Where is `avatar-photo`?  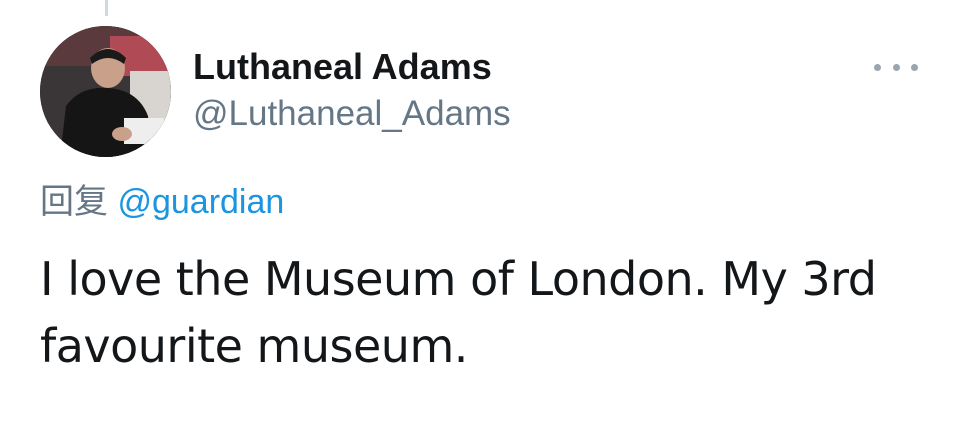
avatar-photo is located at coordinates (105, 91).